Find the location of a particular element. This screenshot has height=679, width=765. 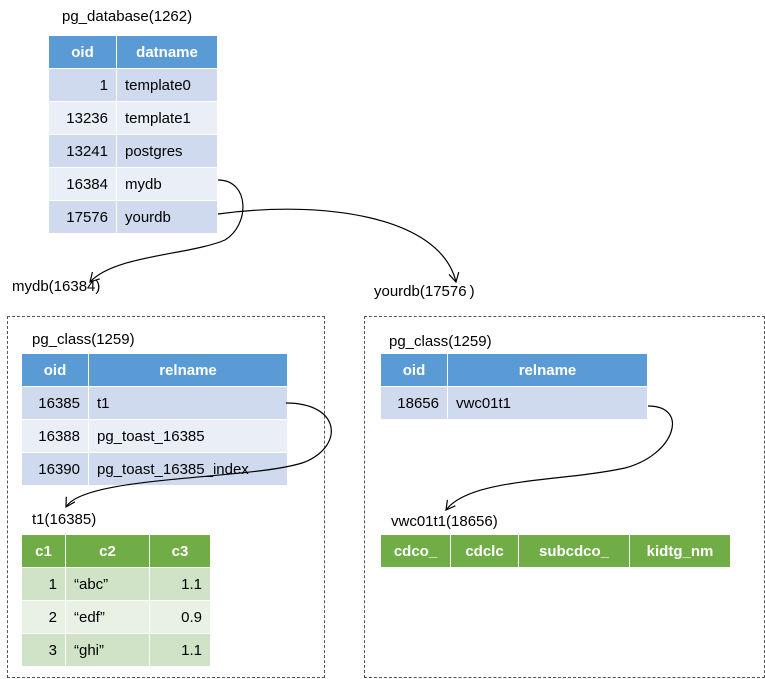

t1-link-arrow is located at coordinates (198, 455).